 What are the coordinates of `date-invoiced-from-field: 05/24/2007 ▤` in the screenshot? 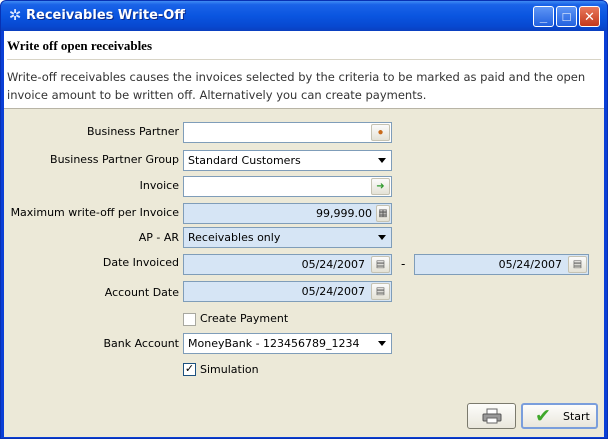 It's located at (287, 264).